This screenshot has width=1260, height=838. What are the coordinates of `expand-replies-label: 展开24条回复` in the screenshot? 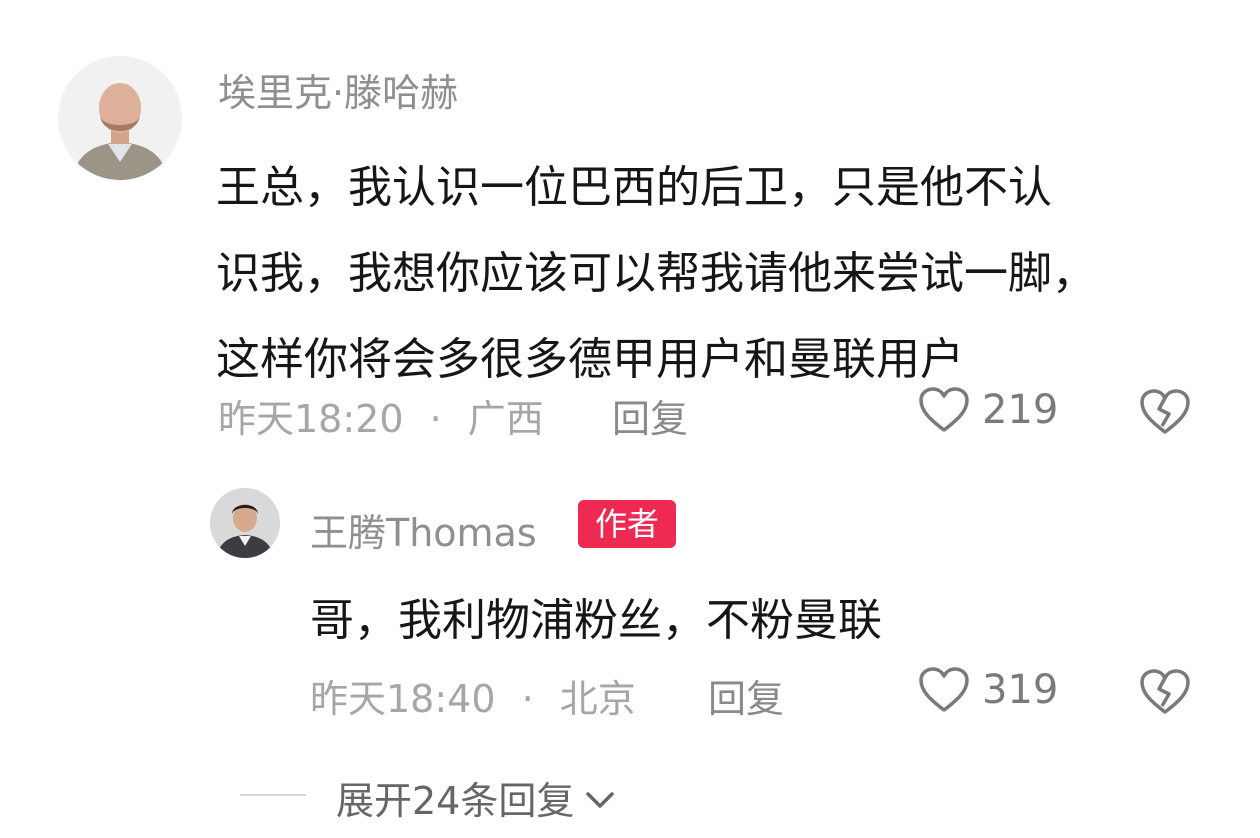 It's located at (455, 801).